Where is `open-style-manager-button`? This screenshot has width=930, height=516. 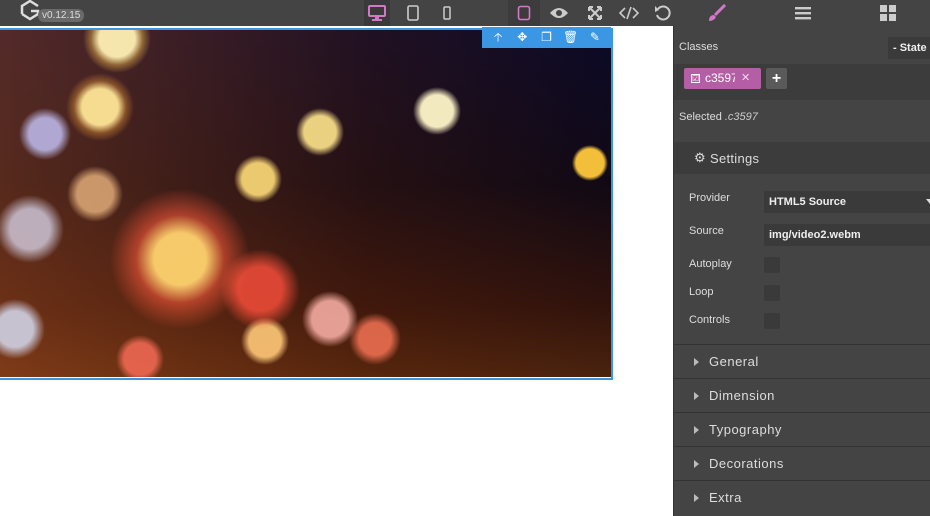 open-style-manager-button is located at coordinates (716, 13).